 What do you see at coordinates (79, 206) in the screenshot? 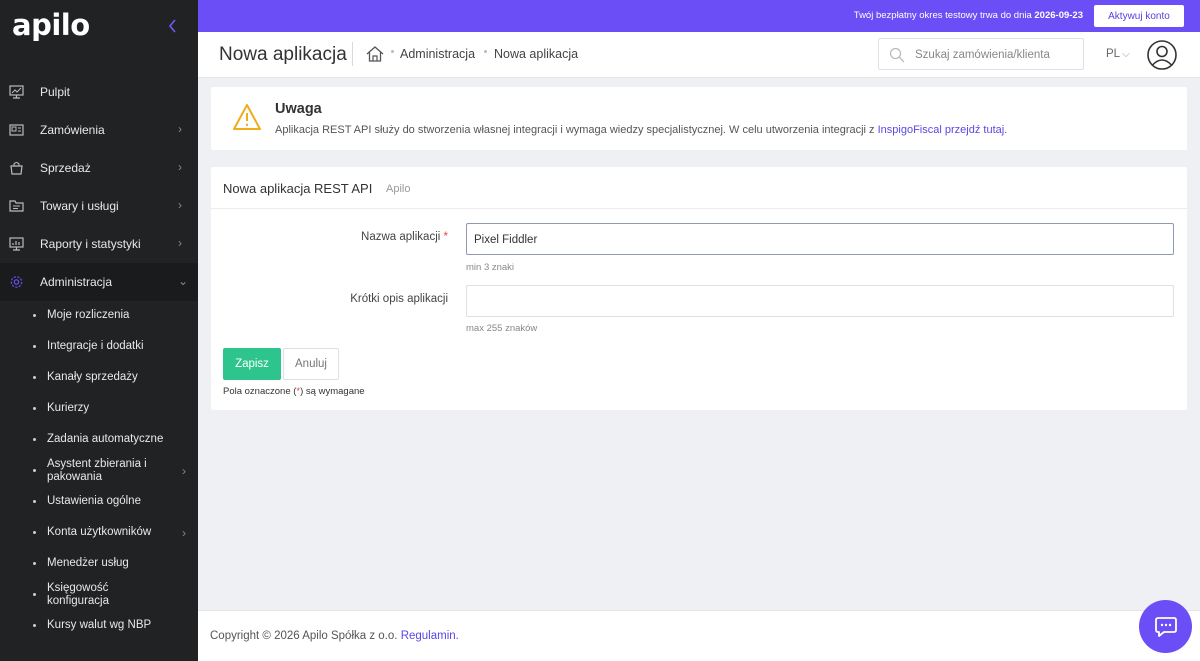
I see `sidebar-item-label: Towary i usługi` at bounding box center [79, 206].